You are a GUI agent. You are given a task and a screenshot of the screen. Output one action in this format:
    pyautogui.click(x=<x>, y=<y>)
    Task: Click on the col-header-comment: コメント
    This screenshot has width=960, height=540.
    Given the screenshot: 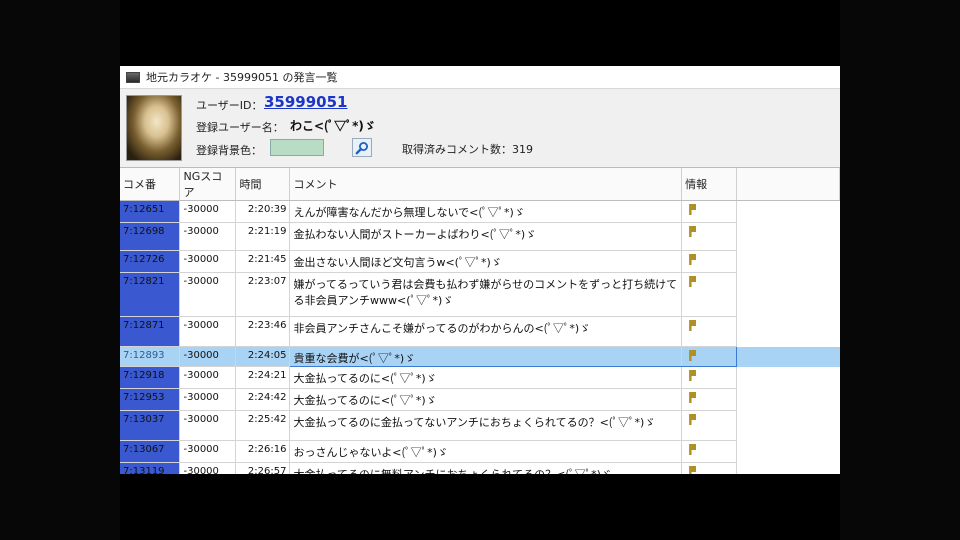 What is the action you would take?
    pyautogui.click(x=486, y=184)
    